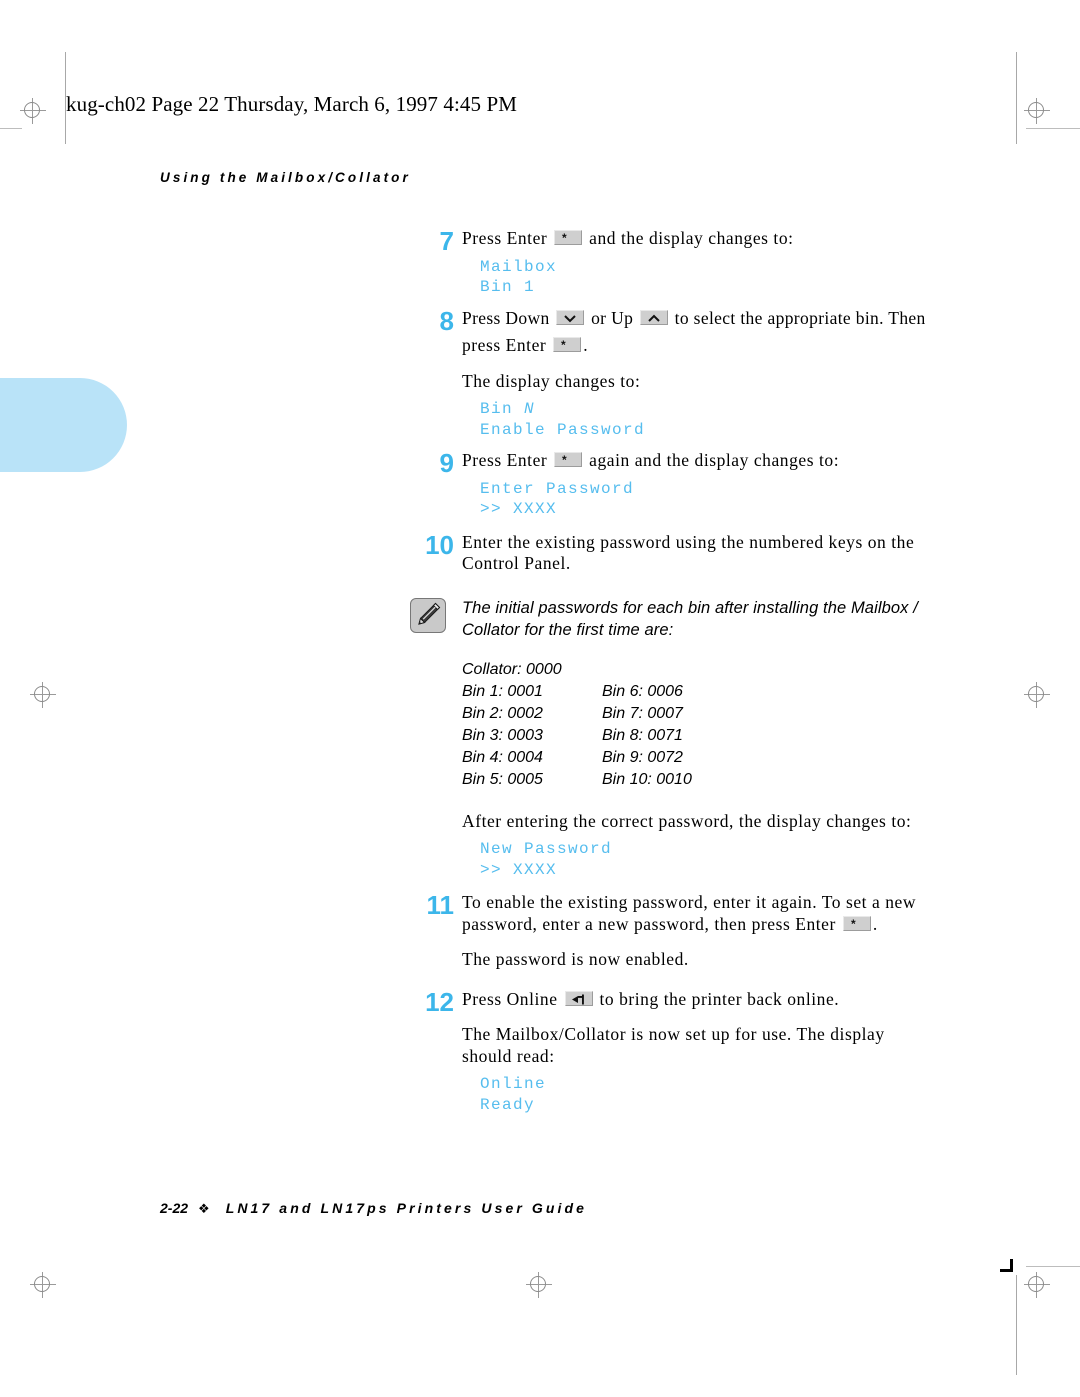 Image resolution: width=1080 pixels, height=1397 pixels. I want to click on lcd-display-new-password: New Password >> XXXX, so click(546, 859).